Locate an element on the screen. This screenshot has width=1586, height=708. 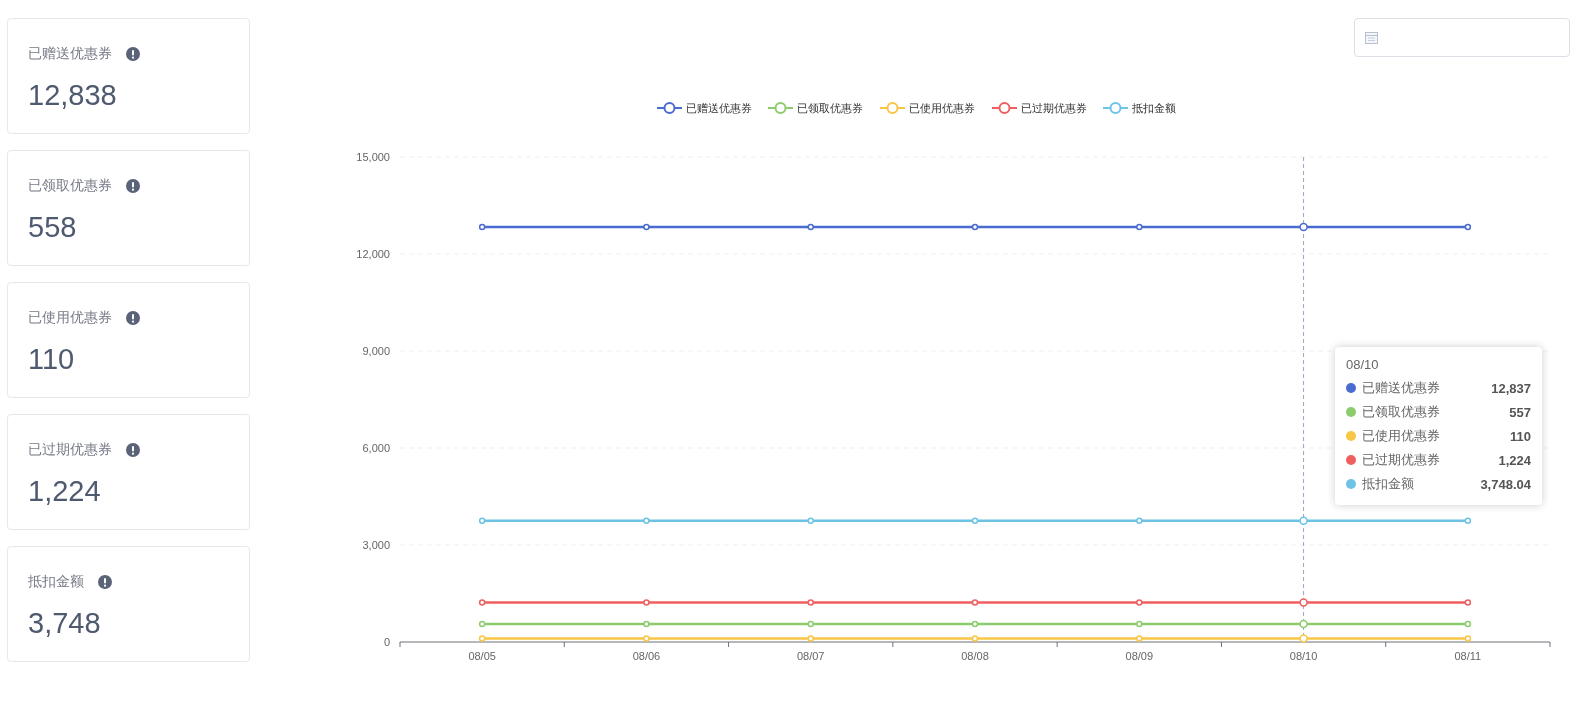
tooltip-value: 3,748.04 is located at coordinates (1505, 484).